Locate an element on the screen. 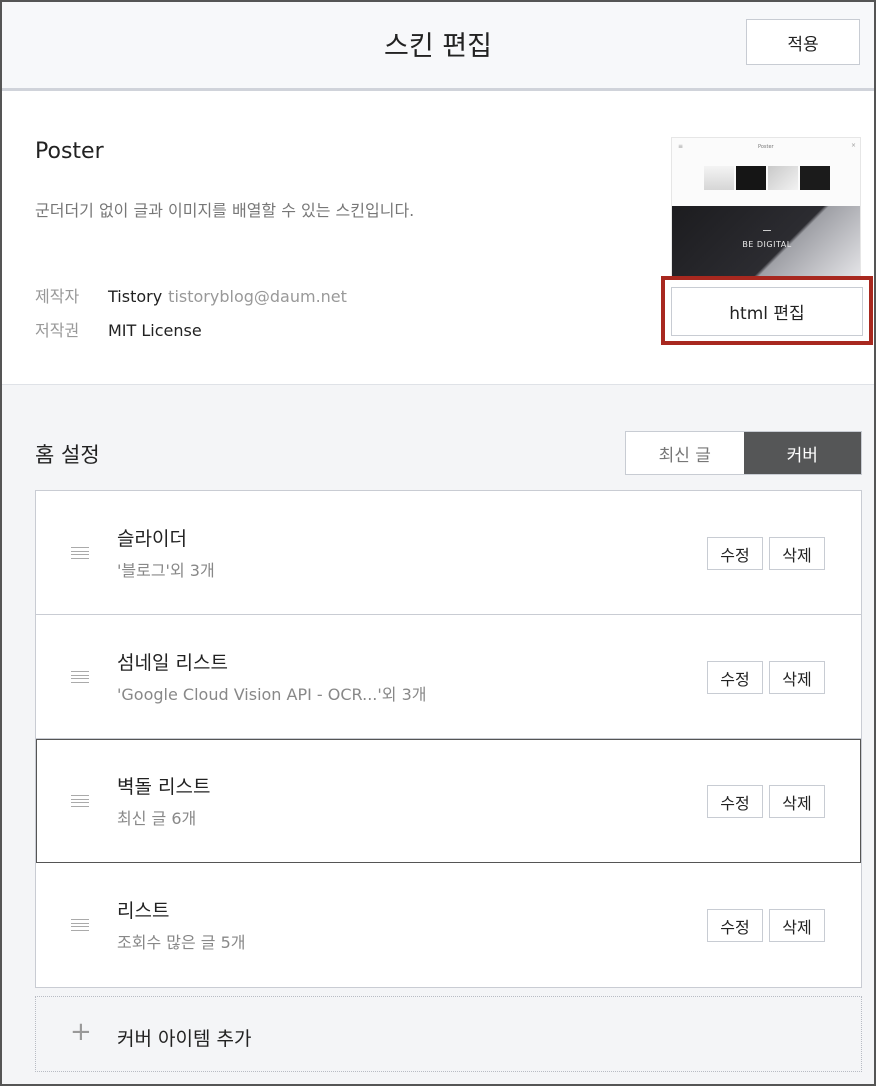 Image resolution: width=876 pixels, height=1086 pixels. item-title: 슬라이더 is located at coordinates (152, 539).